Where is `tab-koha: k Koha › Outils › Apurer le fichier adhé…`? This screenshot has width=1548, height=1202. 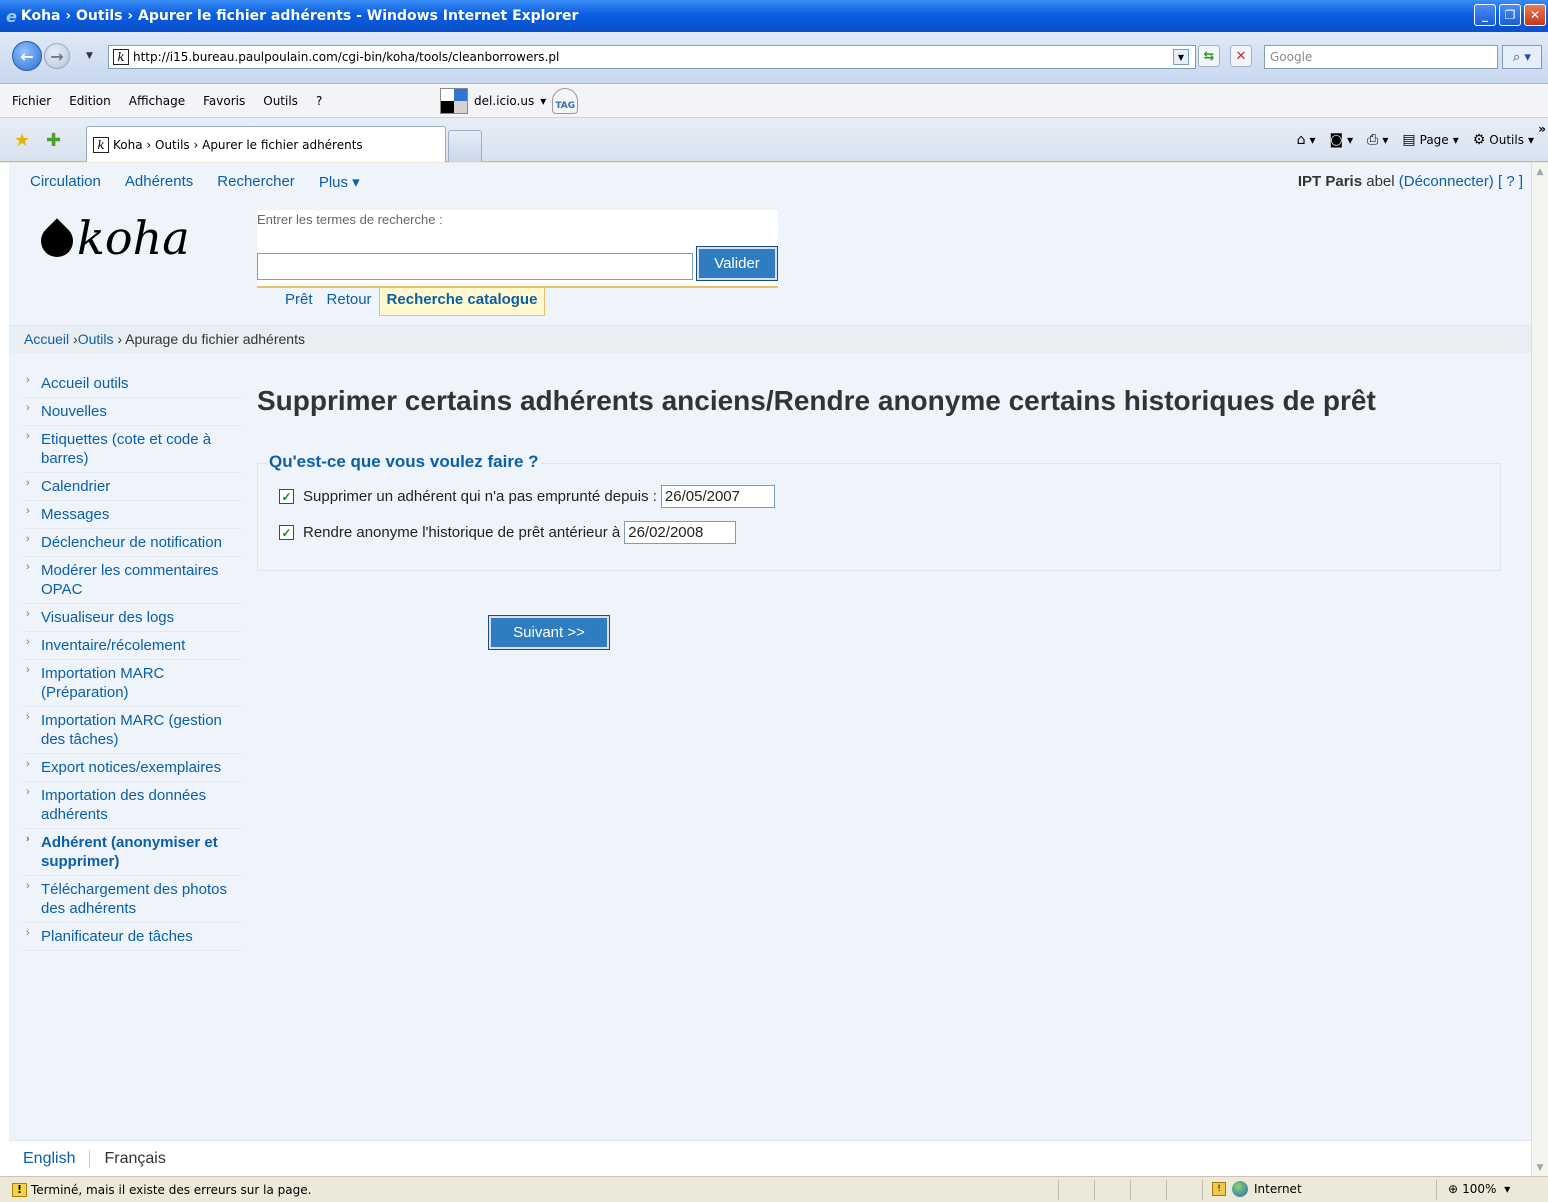
tab-koha: k Koha › Outils › Apurer le fichier adhé… is located at coordinates (266, 144).